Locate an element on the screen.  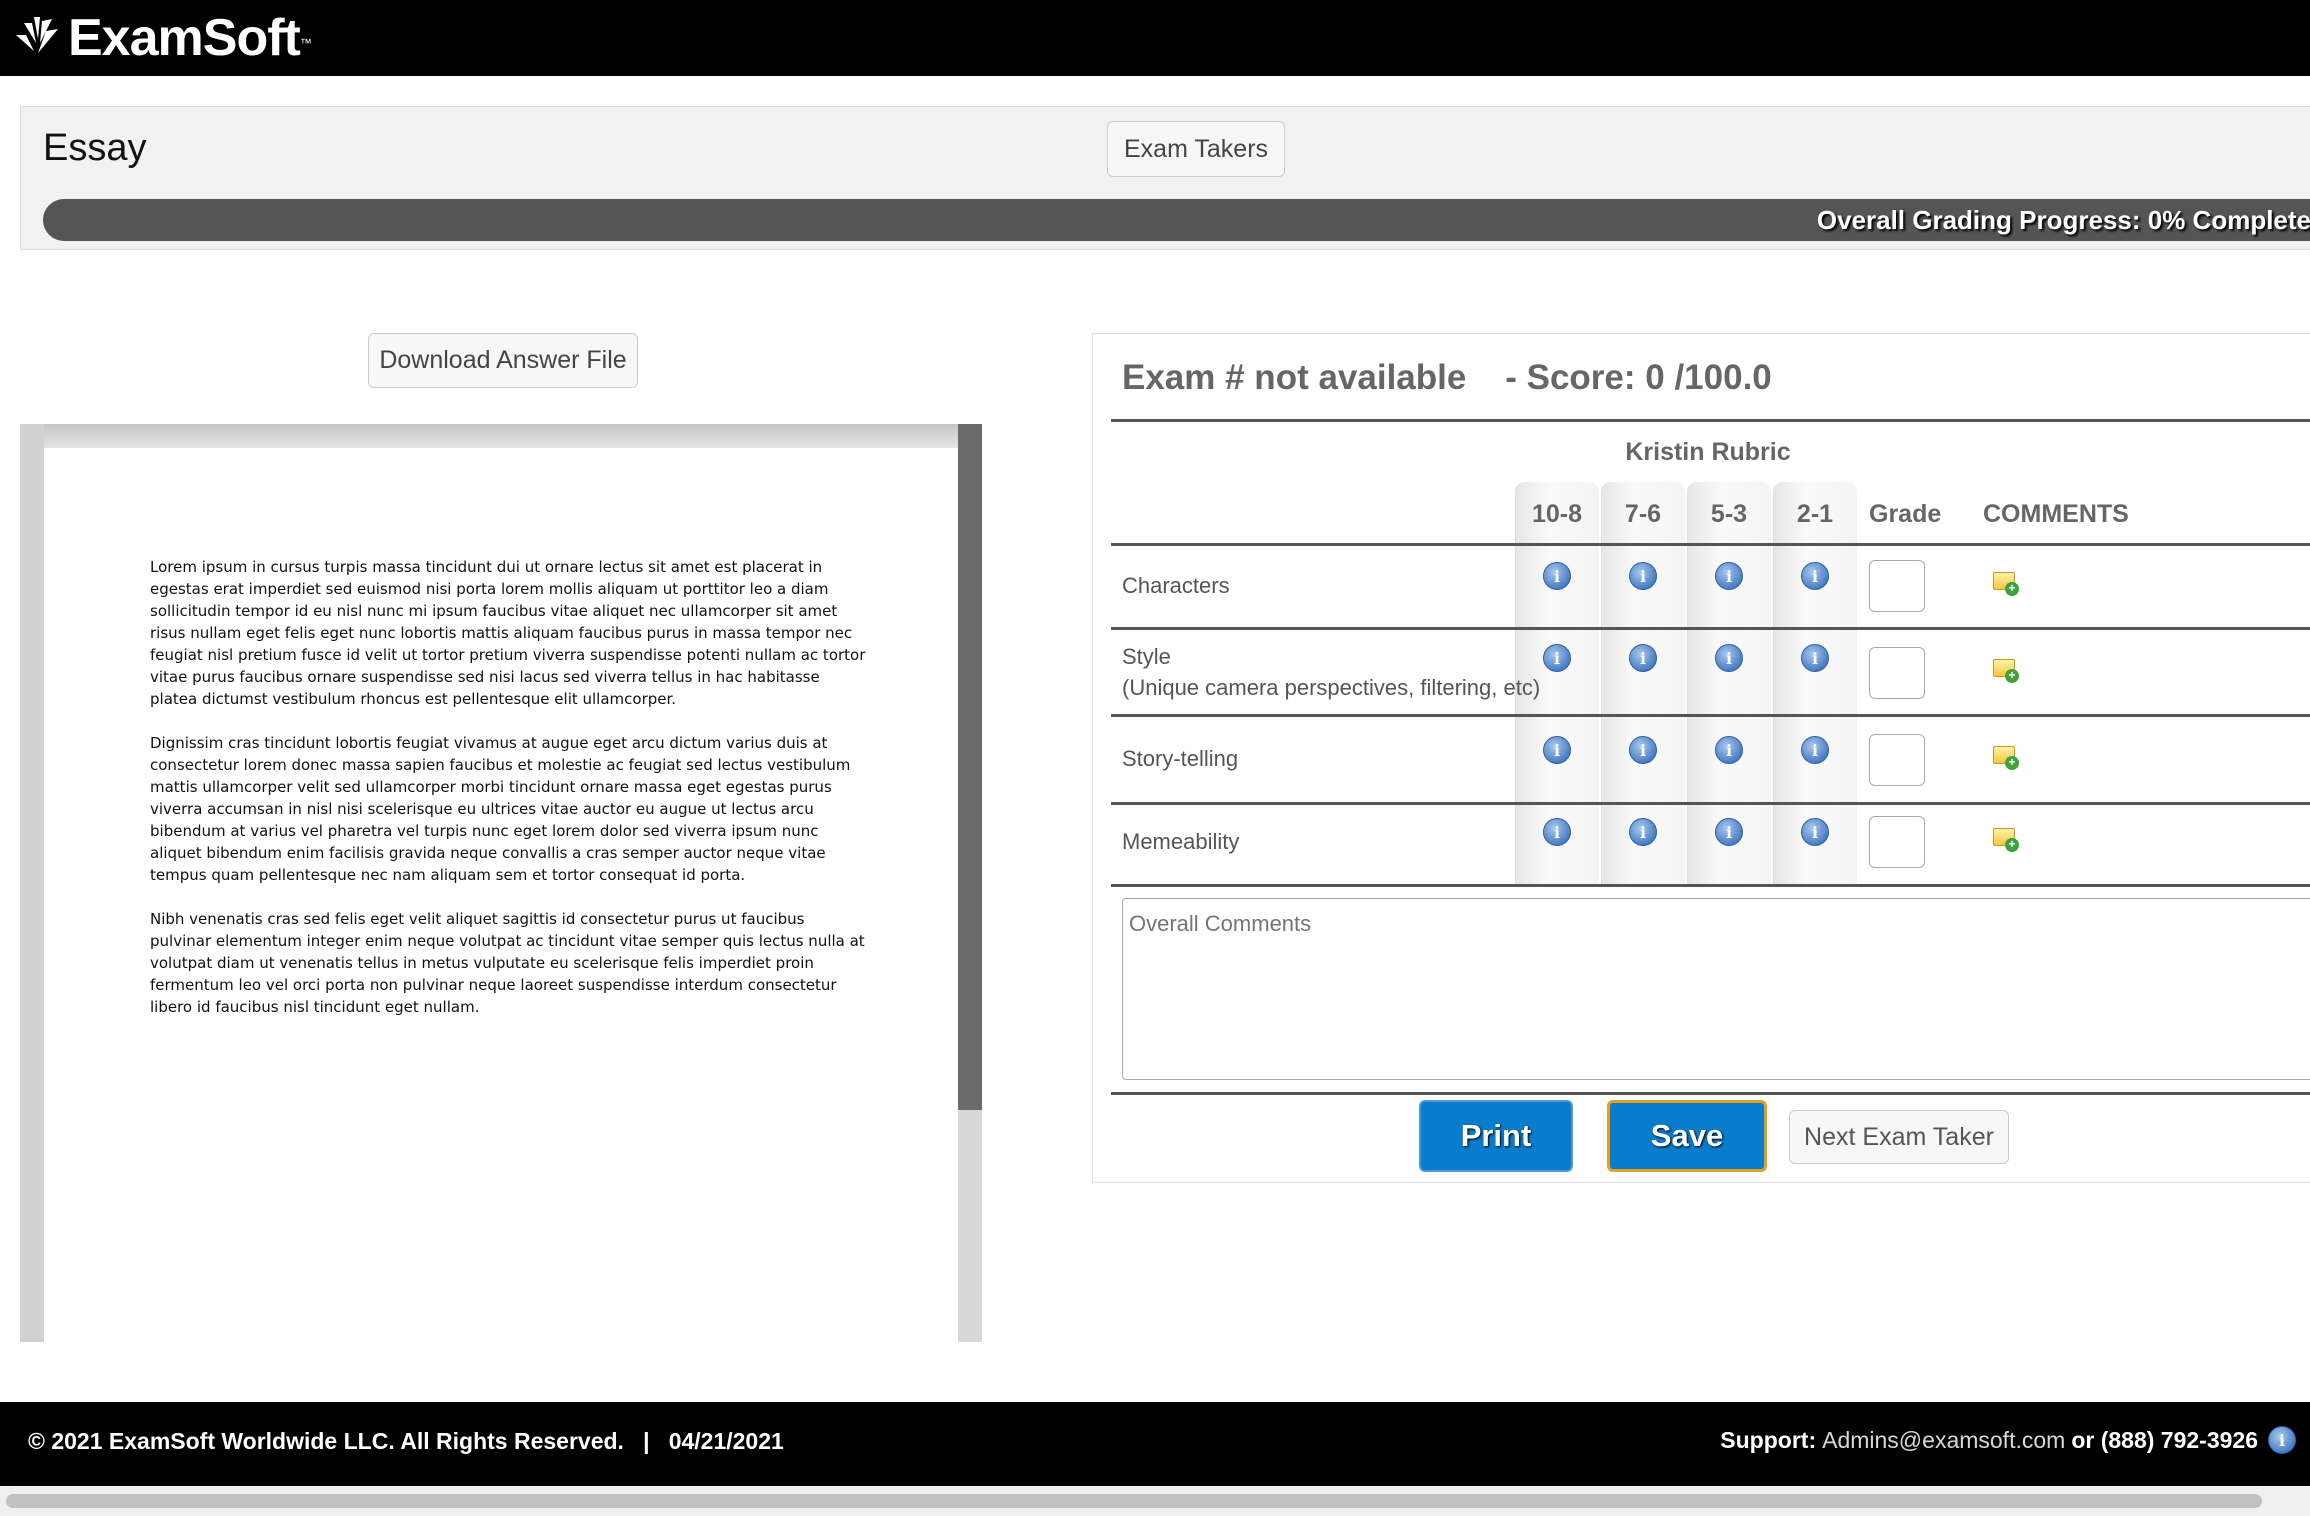
exam-score-header: Exam # not available - Score: 0 /100.0 is located at coordinates (1447, 377).